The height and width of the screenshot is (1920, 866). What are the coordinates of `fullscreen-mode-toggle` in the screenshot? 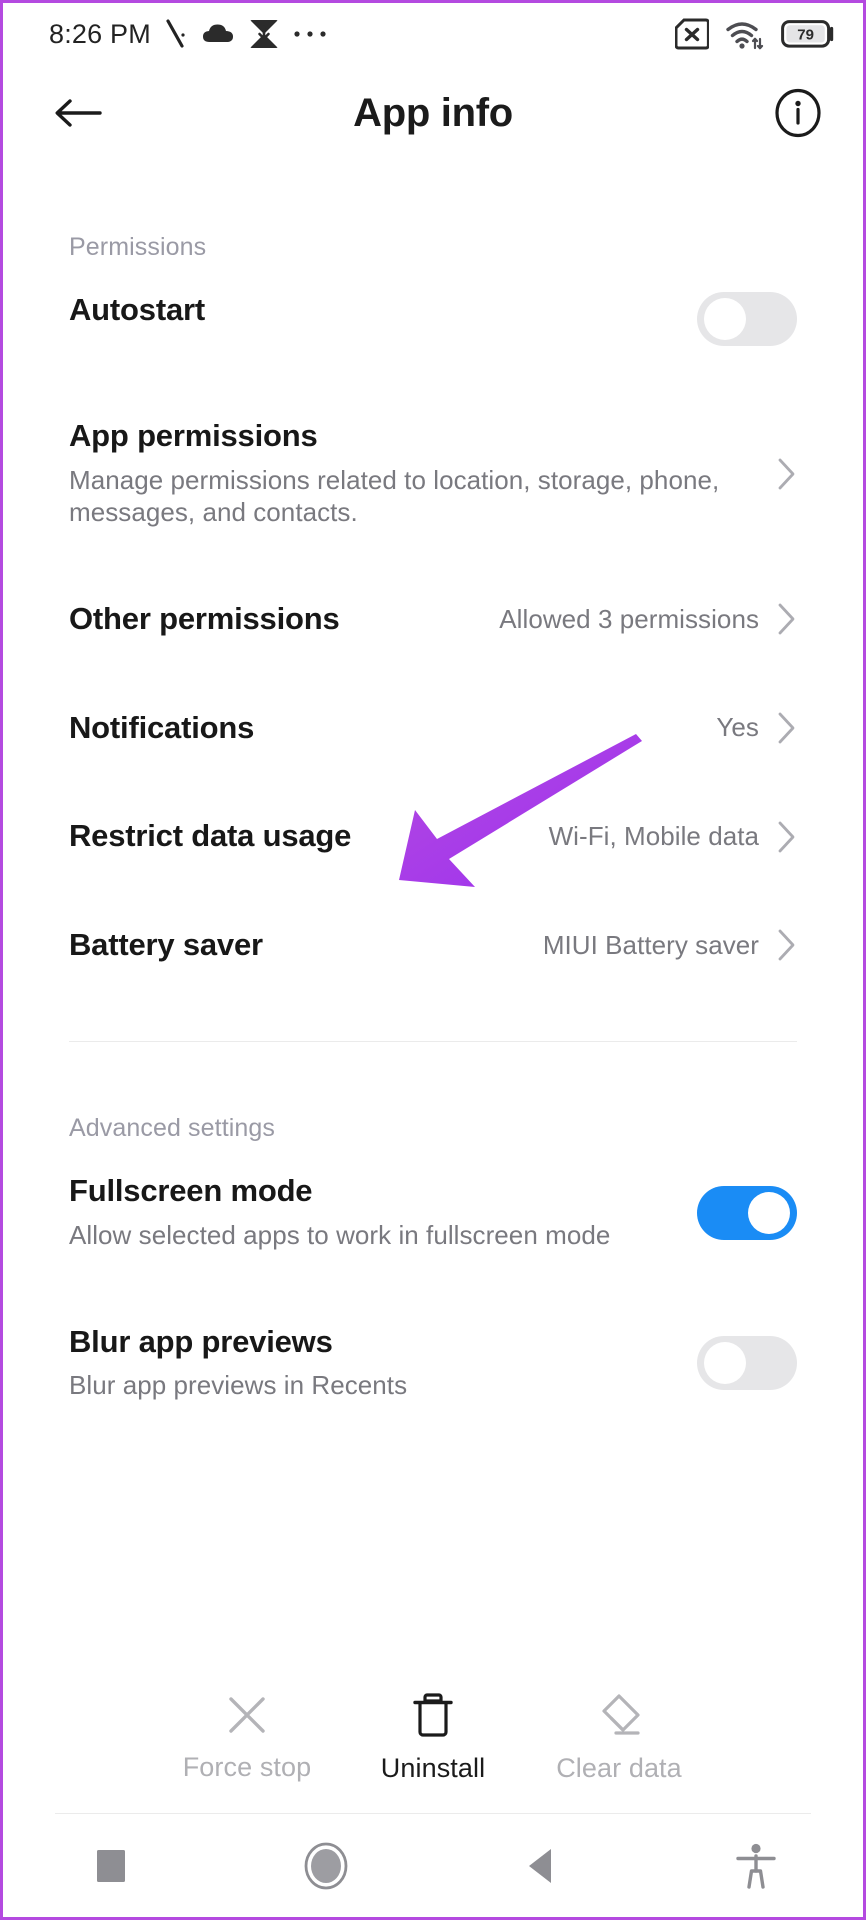 It's located at (747, 1212).